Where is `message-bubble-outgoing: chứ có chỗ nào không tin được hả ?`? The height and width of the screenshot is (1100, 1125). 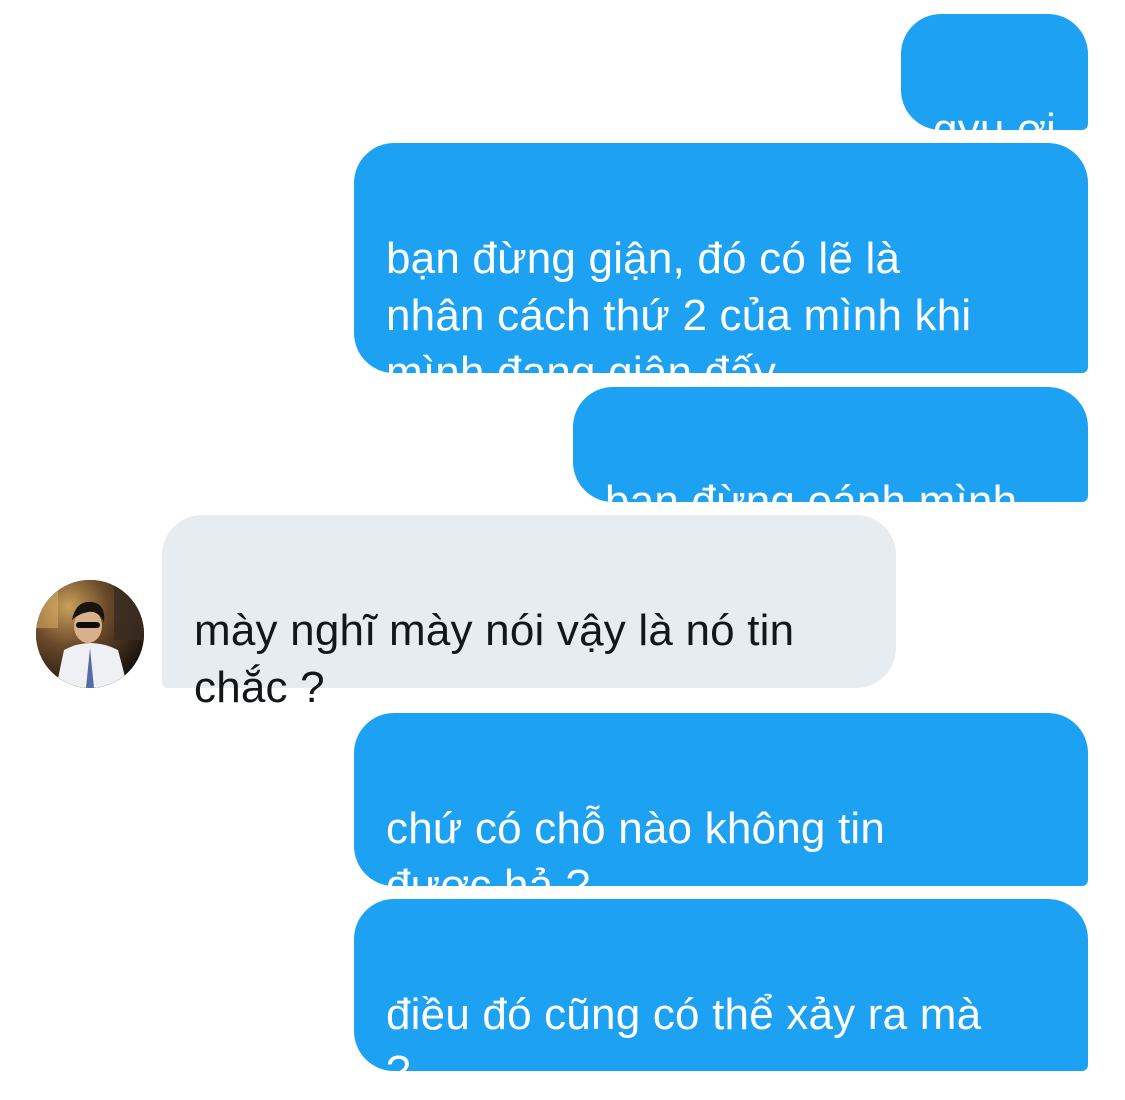 message-bubble-outgoing: chứ có chỗ nào không tin được hả ? is located at coordinates (721, 811).